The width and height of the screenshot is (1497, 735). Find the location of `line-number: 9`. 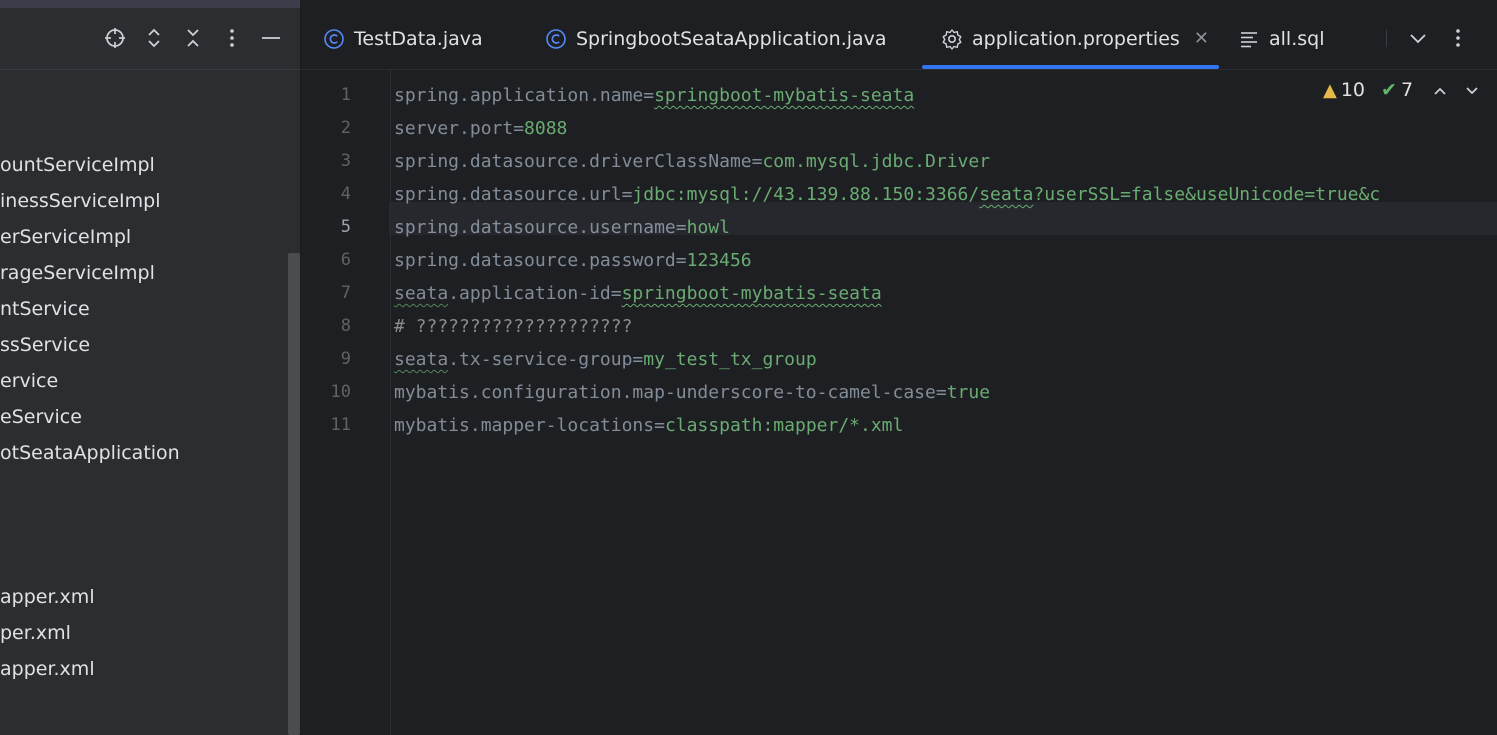

line-number: 9 is located at coordinates (326, 359).